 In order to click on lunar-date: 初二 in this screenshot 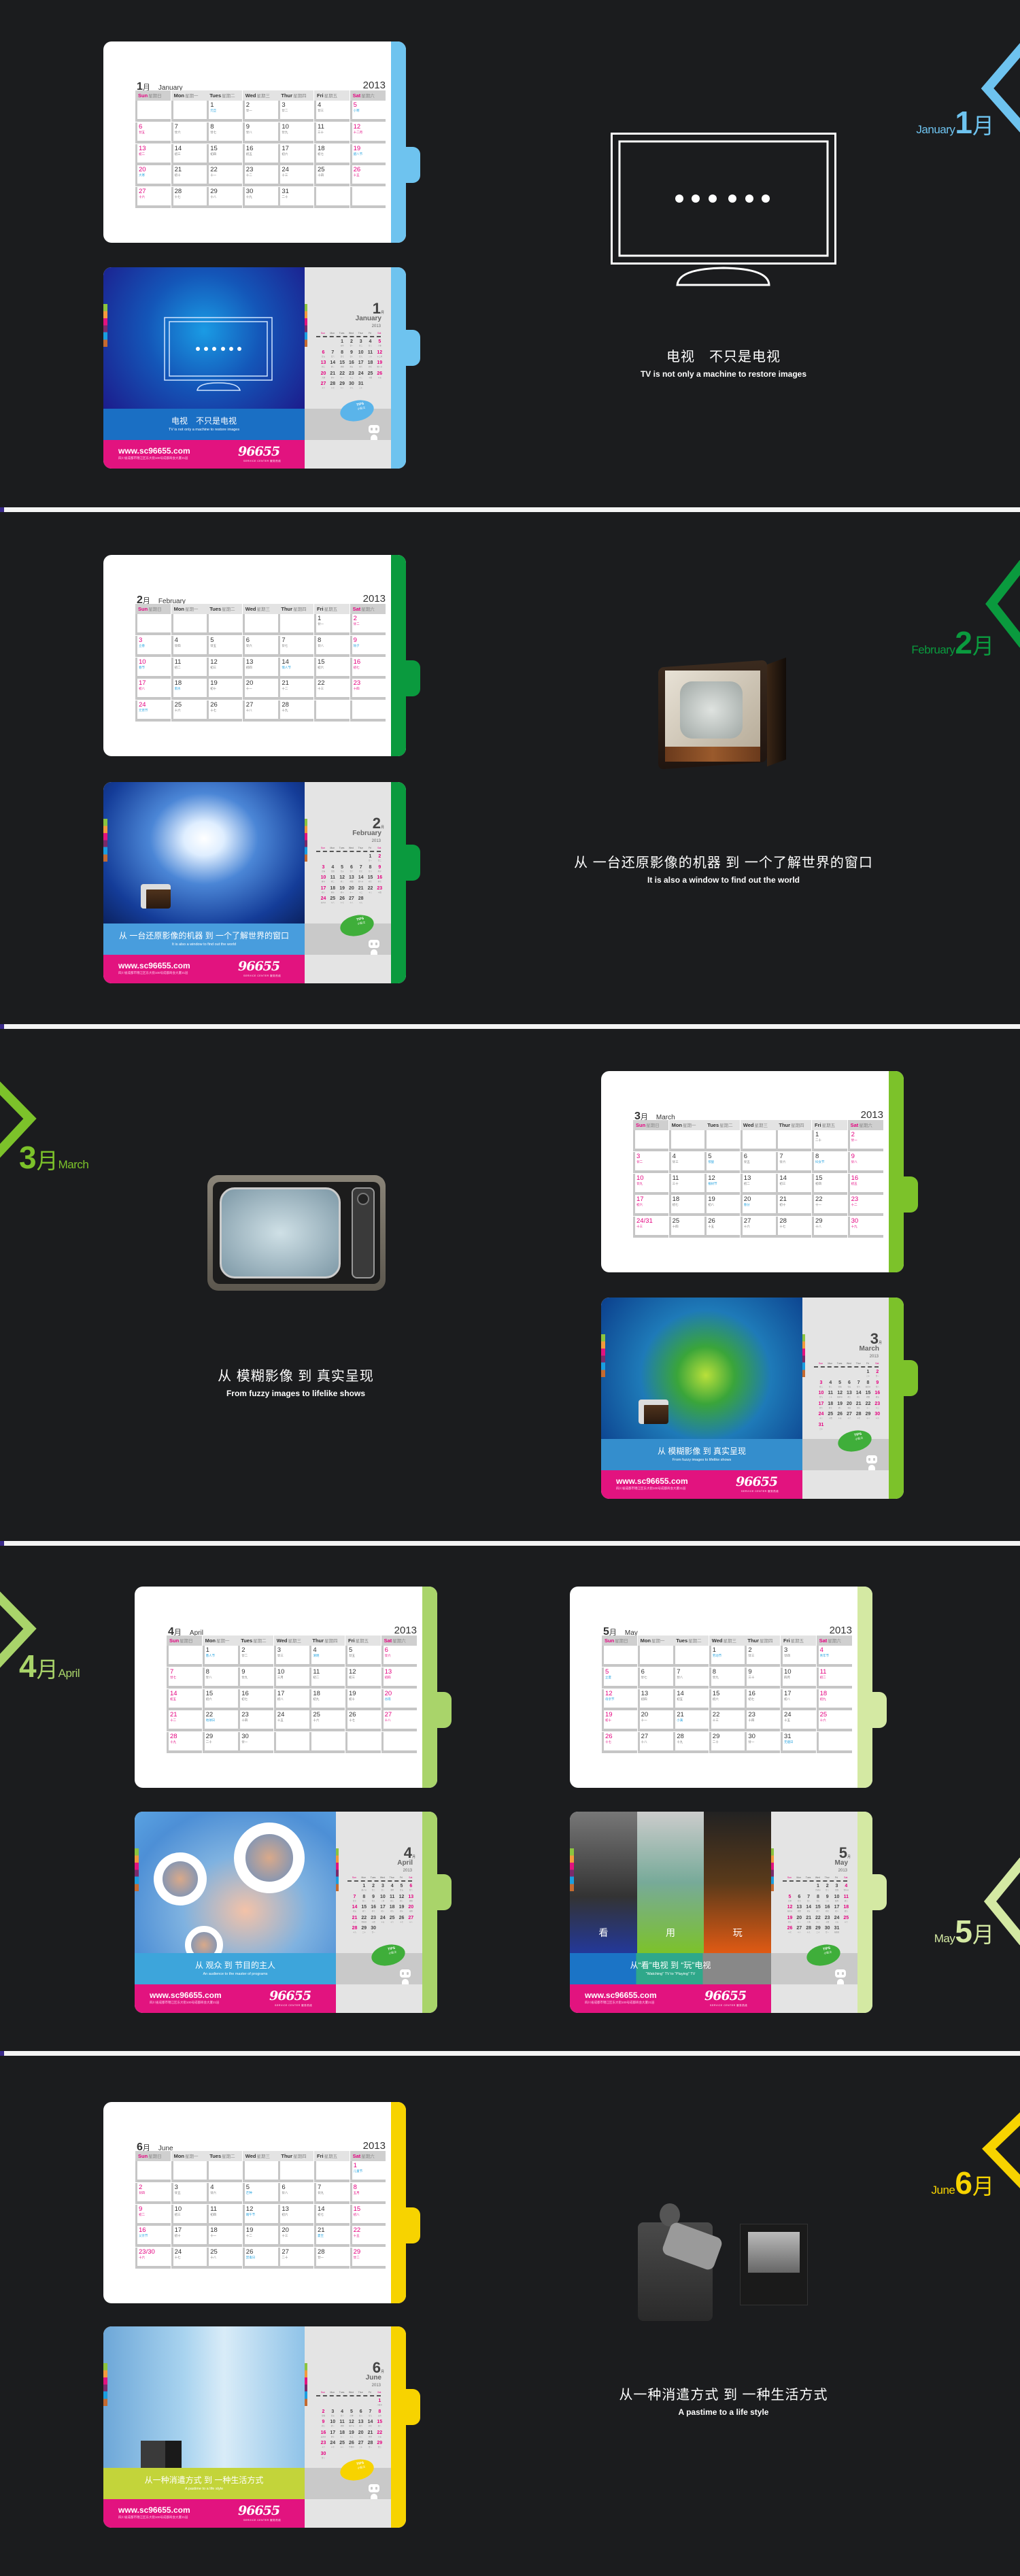, I will do `click(142, 154)`.